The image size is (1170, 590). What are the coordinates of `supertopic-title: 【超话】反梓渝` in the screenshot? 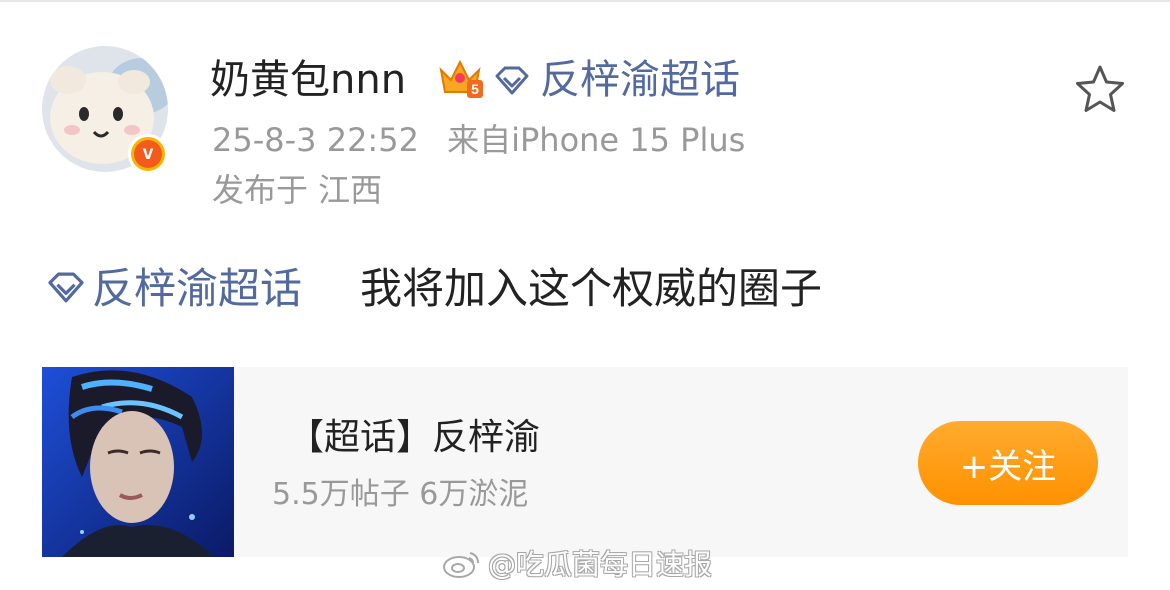 It's located at (414, 437).